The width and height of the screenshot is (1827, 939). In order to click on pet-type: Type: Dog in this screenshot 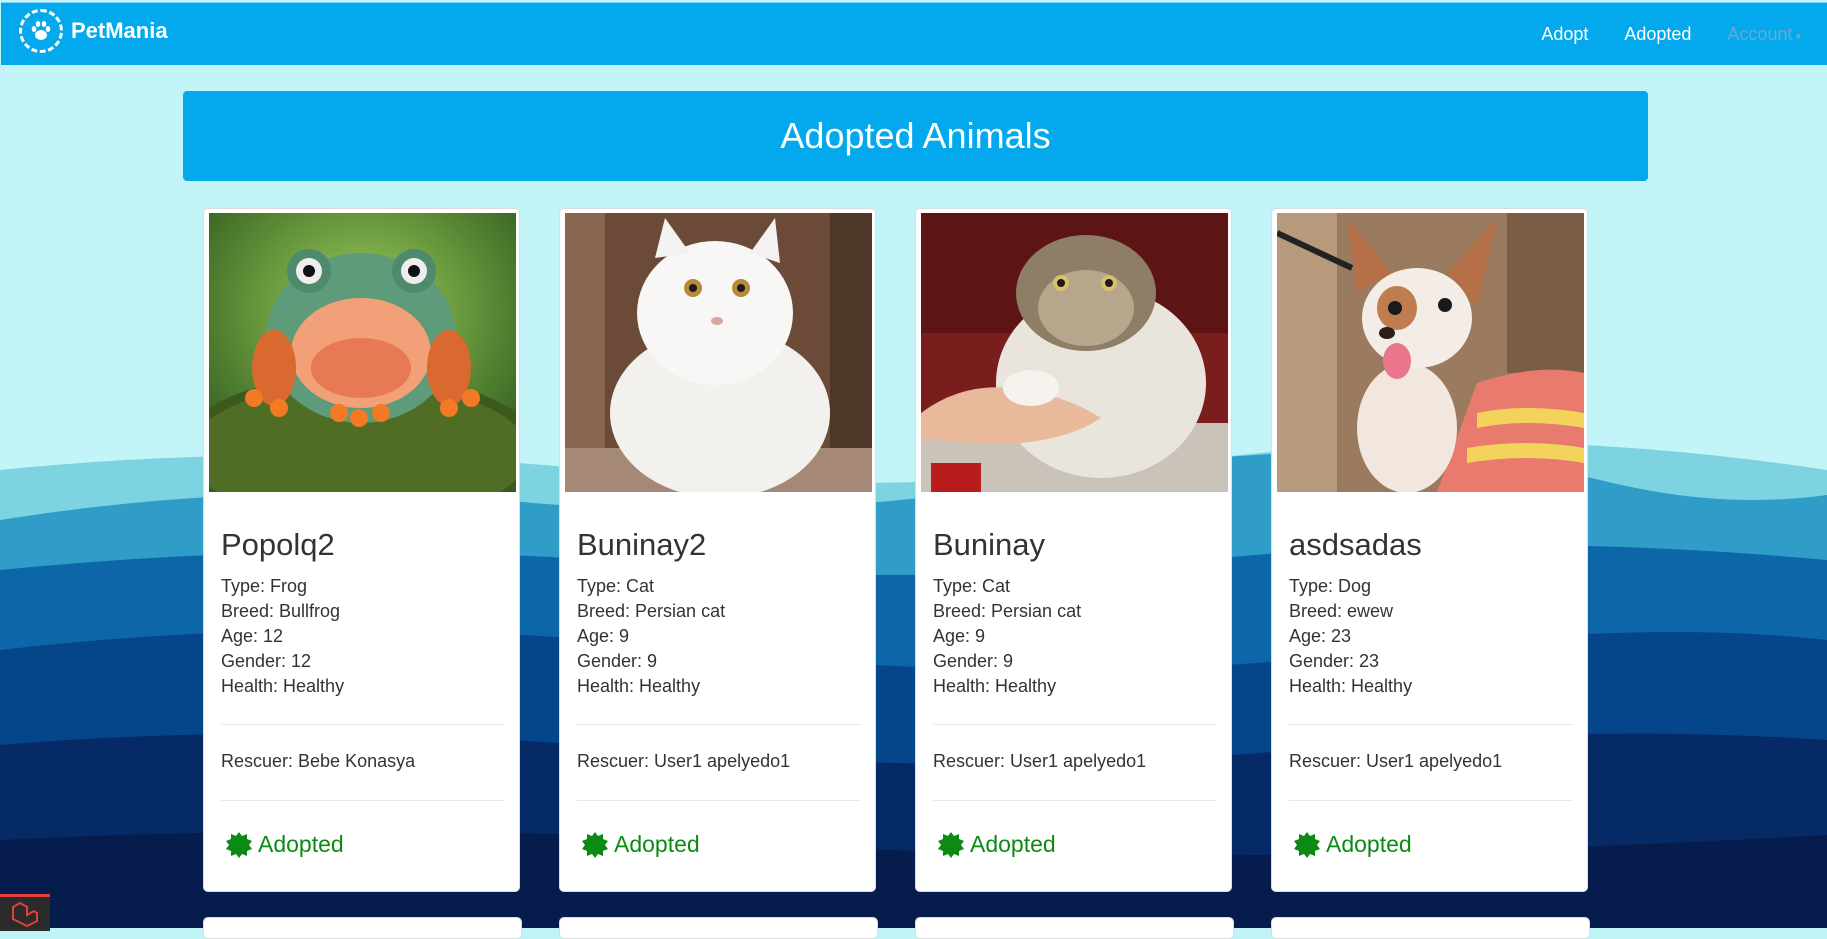, I will do `click(1330, 586)`.